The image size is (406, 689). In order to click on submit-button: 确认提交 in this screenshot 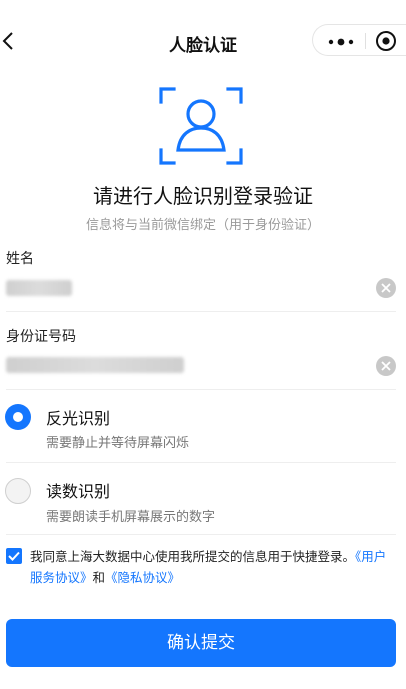, I will do `click(201, 643)`.